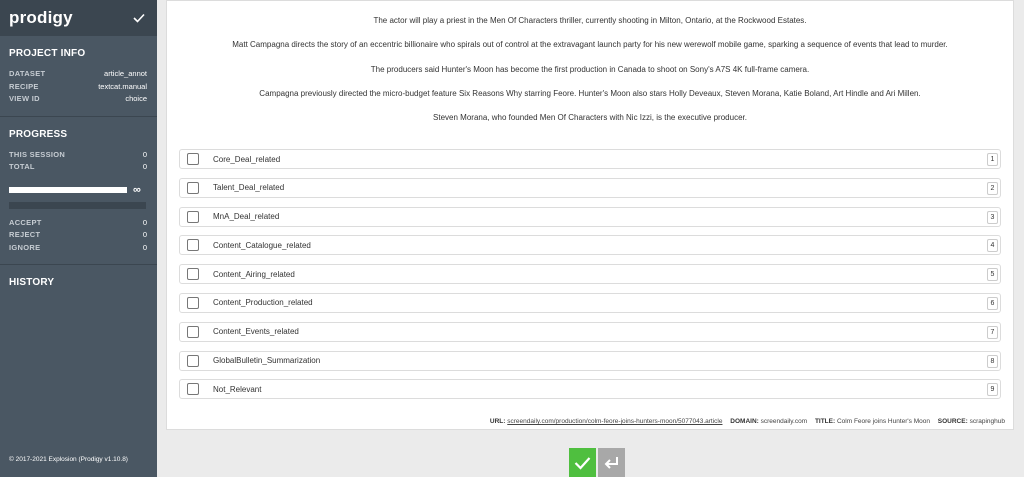 This screenshot has height=477, width=1024. I want to click on meta-title-label: TITLE:, so click(825, 421).